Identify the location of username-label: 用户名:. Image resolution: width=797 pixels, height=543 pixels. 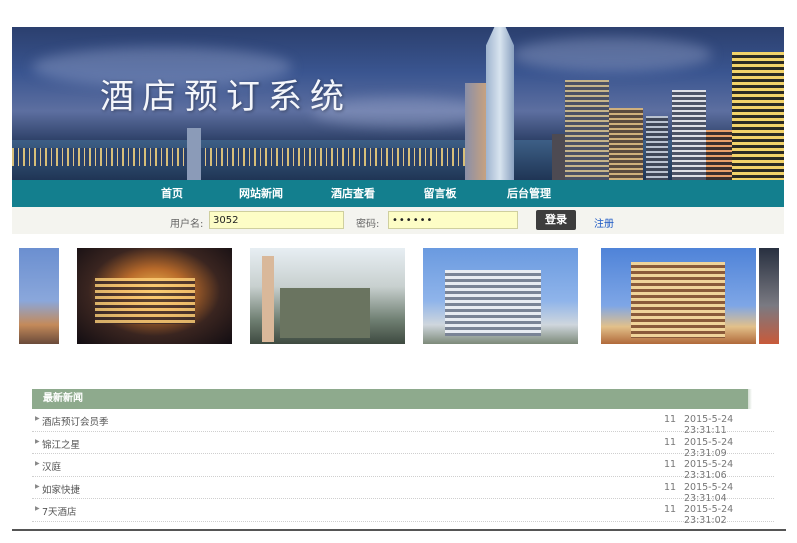
(187, 224).